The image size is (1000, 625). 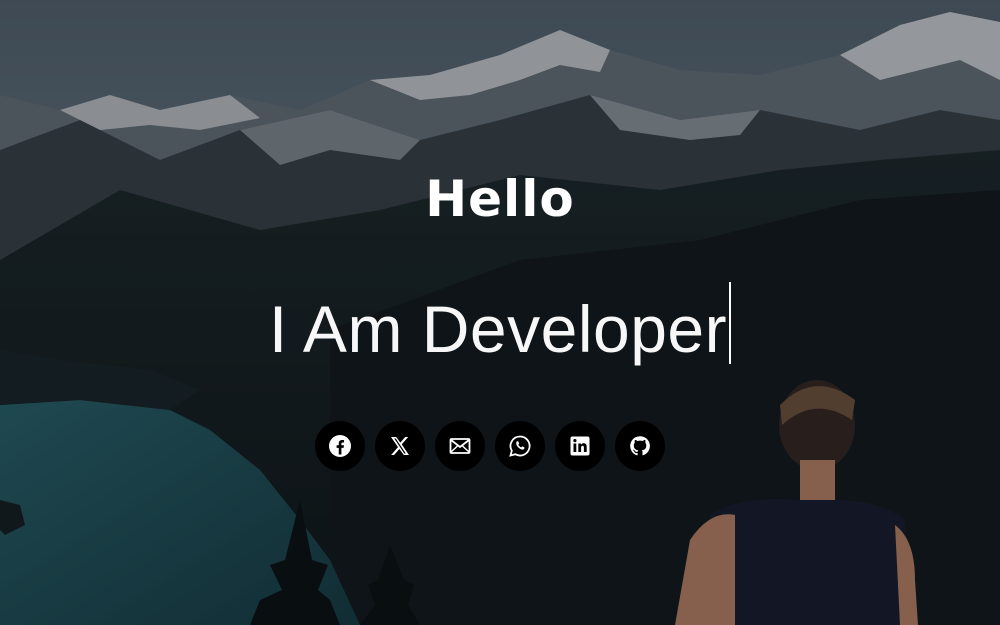 I want to click on social-links, so click(x=490, y=446).